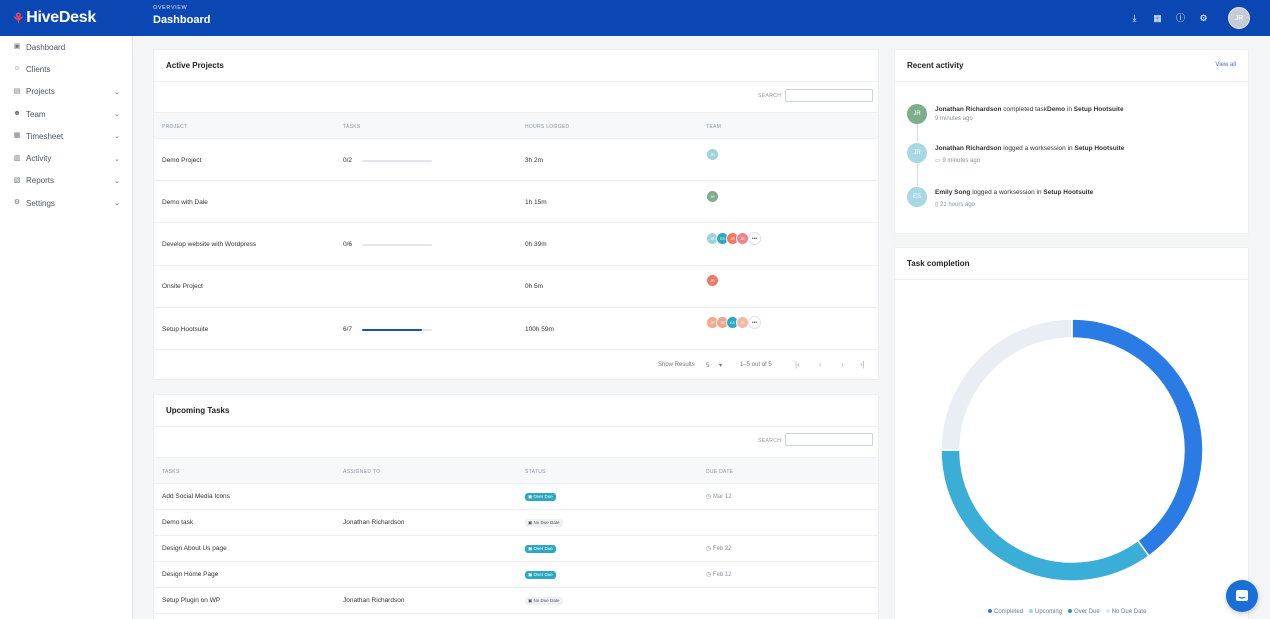 The width and height of the screenshot is (1270, 619). I want to click on task-name: Setup Plugin on WP, so click(191, 600).